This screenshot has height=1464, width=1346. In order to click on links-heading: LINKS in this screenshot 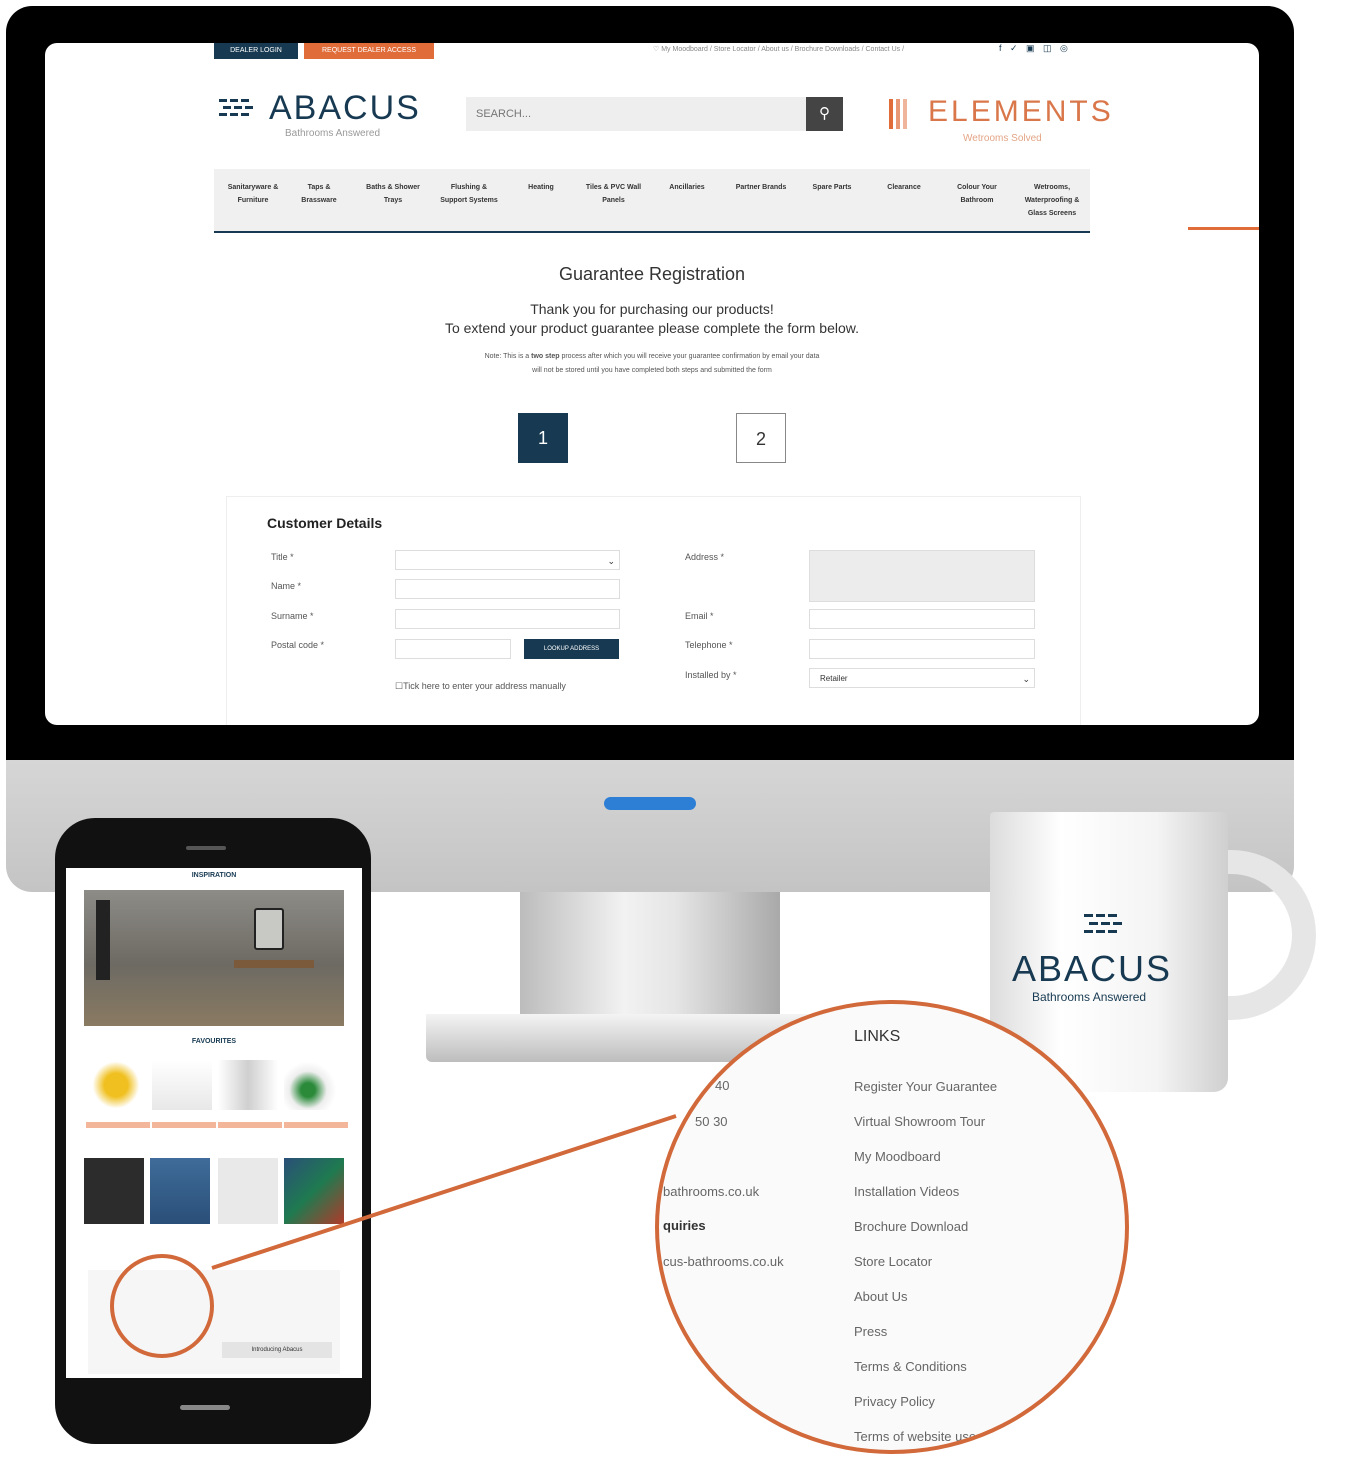, I will do `click(877, 1036)`.